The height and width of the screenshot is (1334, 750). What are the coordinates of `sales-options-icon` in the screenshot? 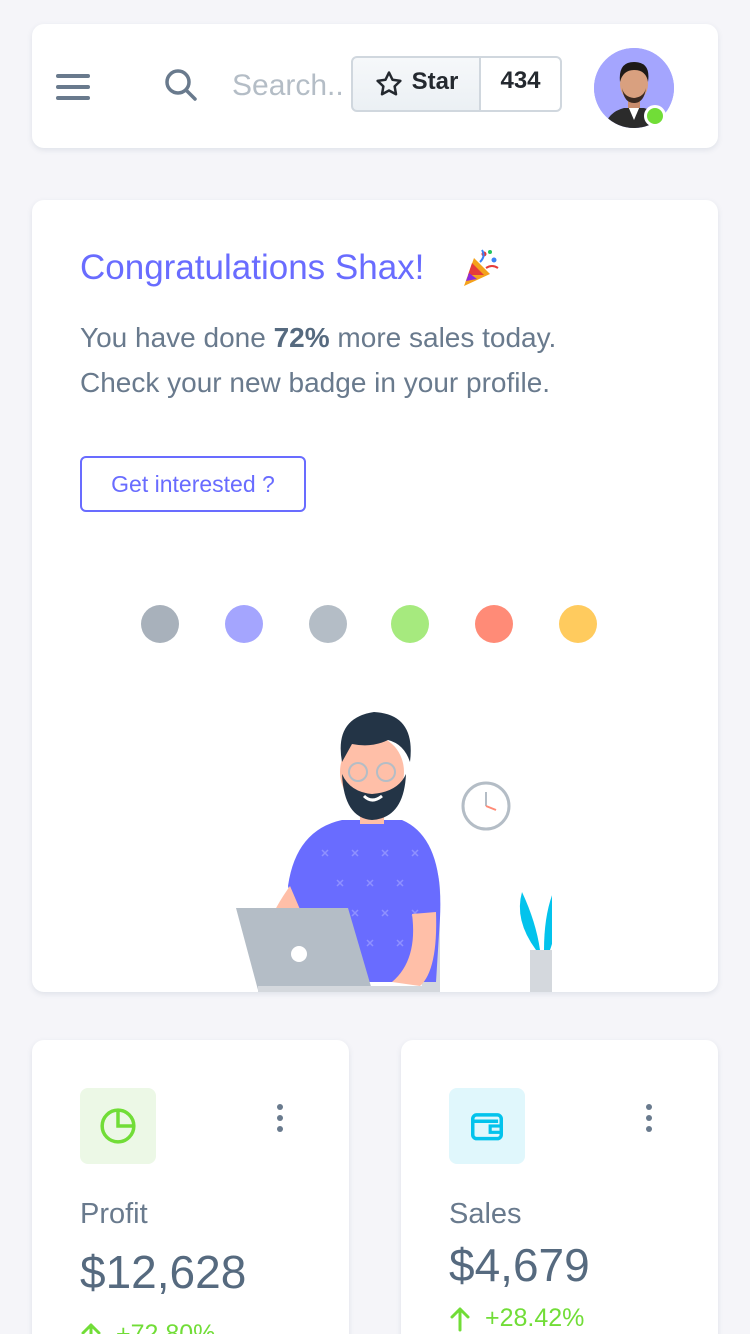 It's located at (649, 1119).